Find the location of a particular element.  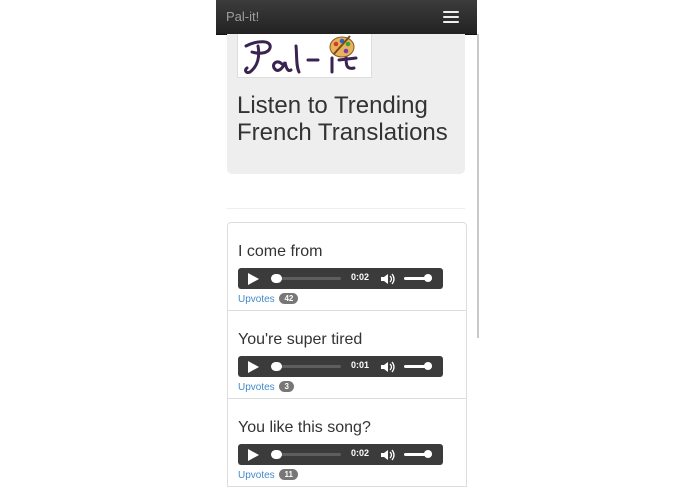

audio-player: 0:01 is located at coordinates (340, 366).